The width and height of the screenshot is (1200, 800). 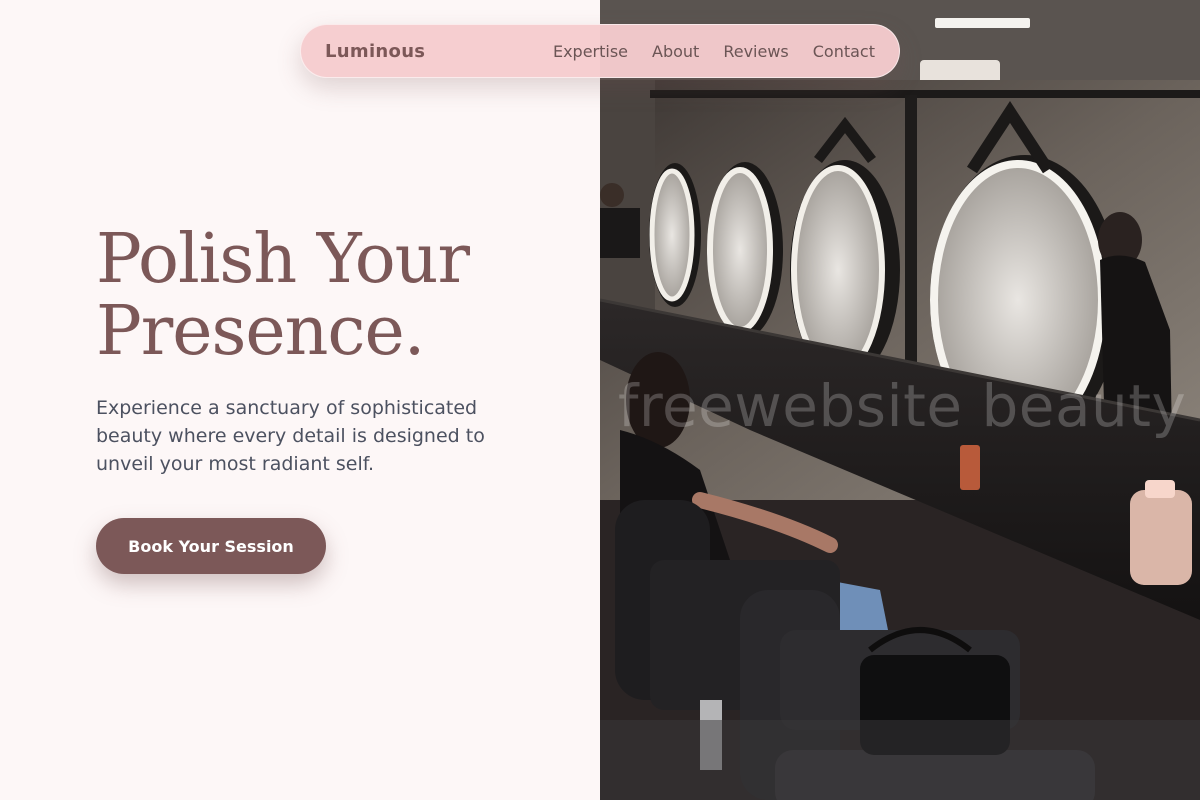 What do you see at coordinates (283, 259) in the screenshot?
I see `hero-title-line-1: Polish Your` at bounding box center [283, 259].